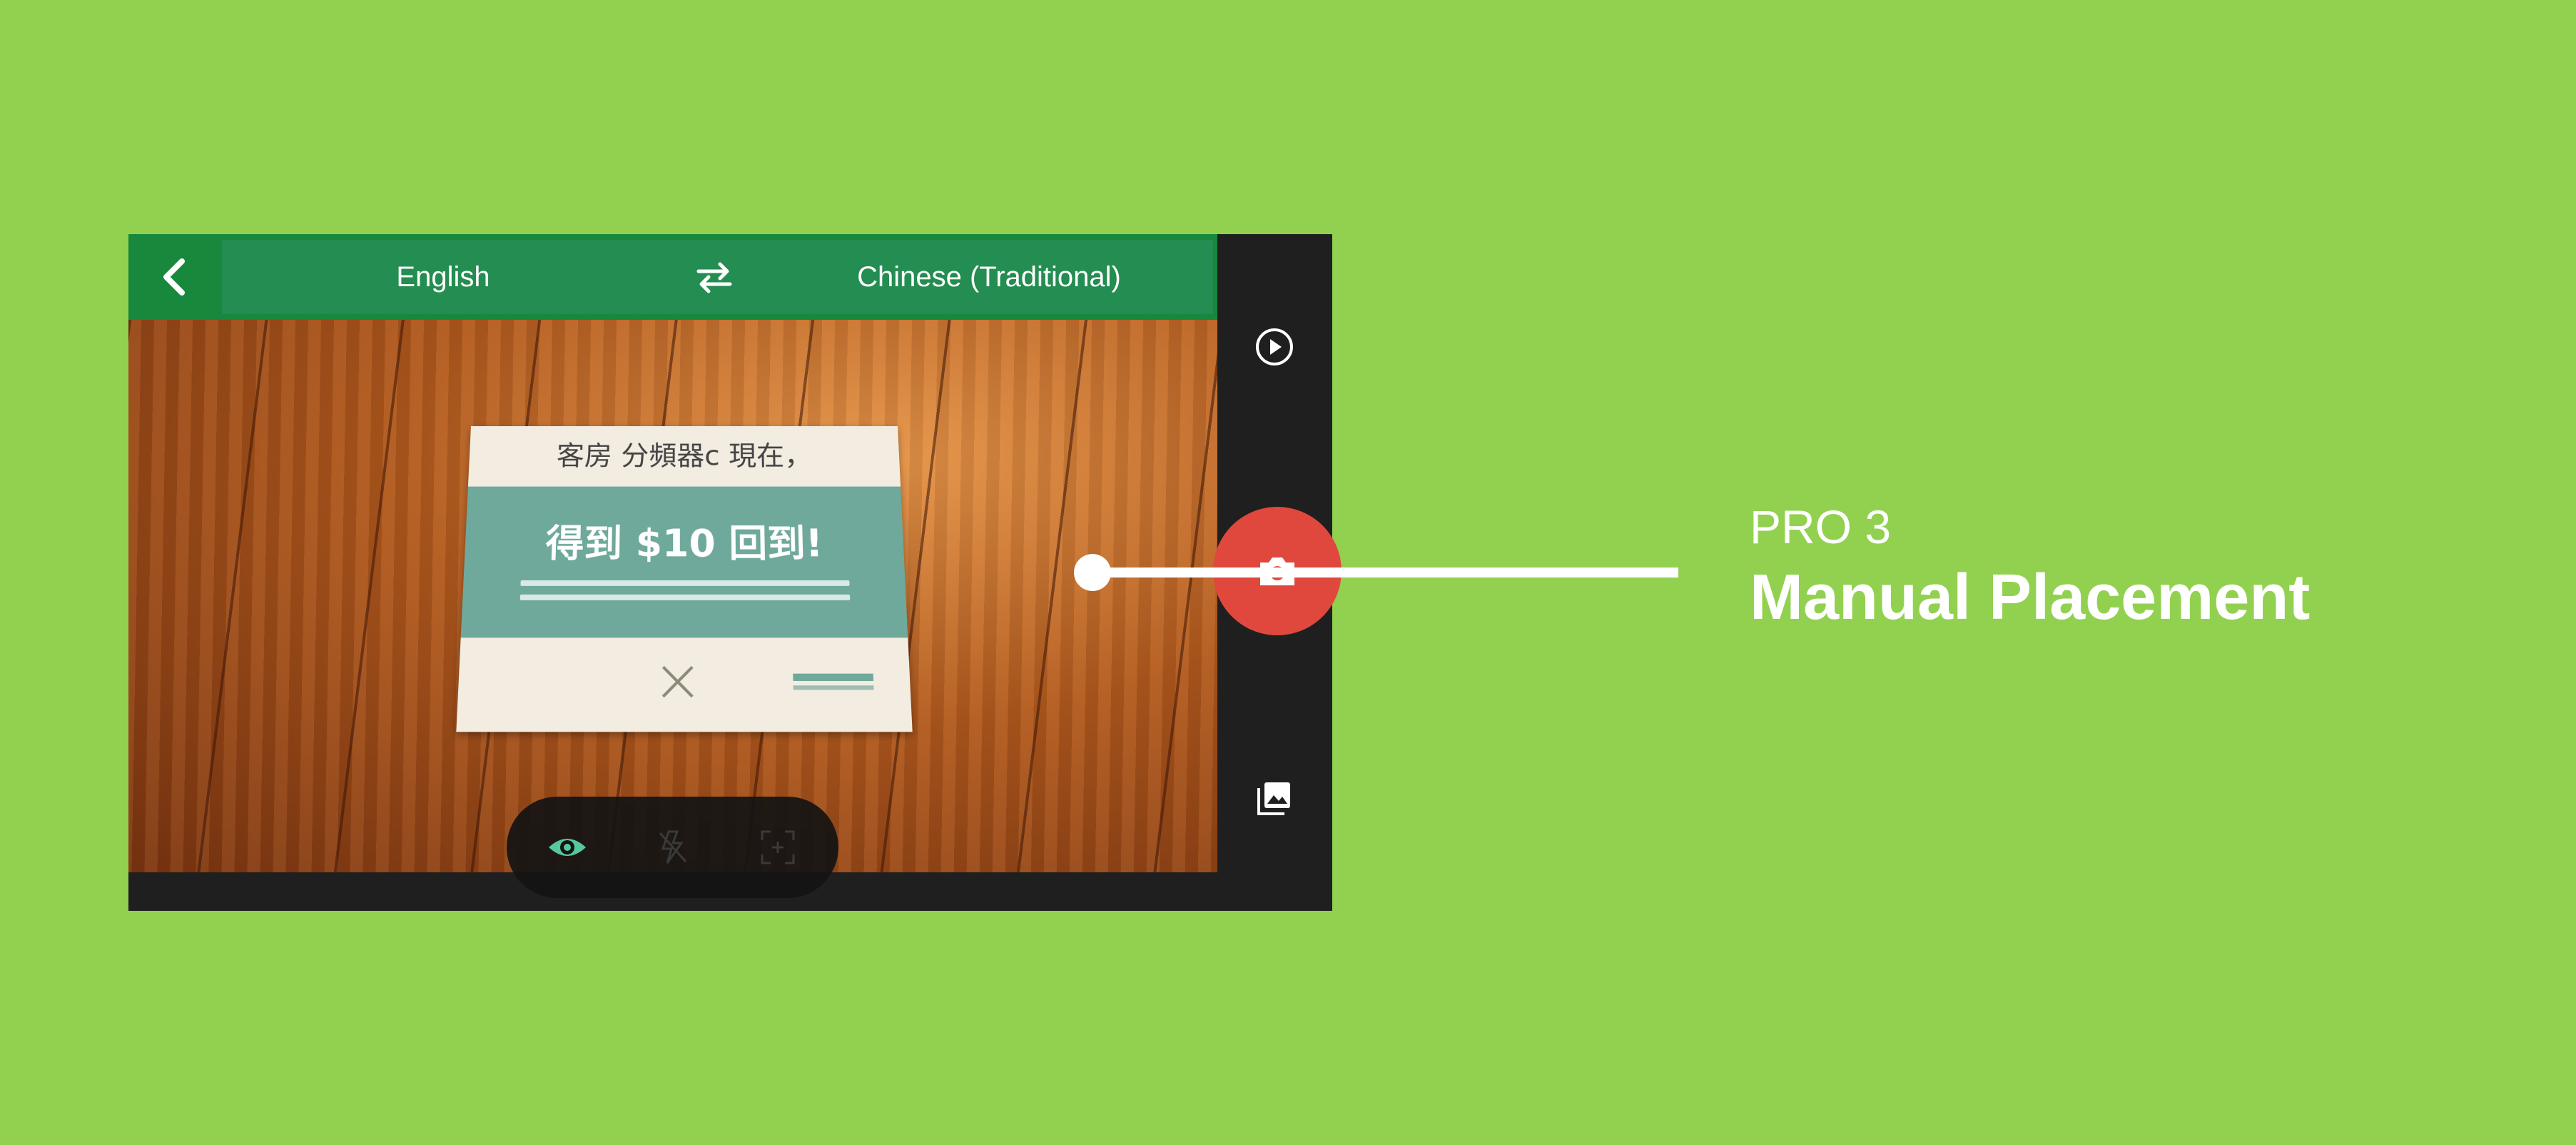 The image size is (2576, 1145). I want to click on swap-languages-button, so click(714, 277).